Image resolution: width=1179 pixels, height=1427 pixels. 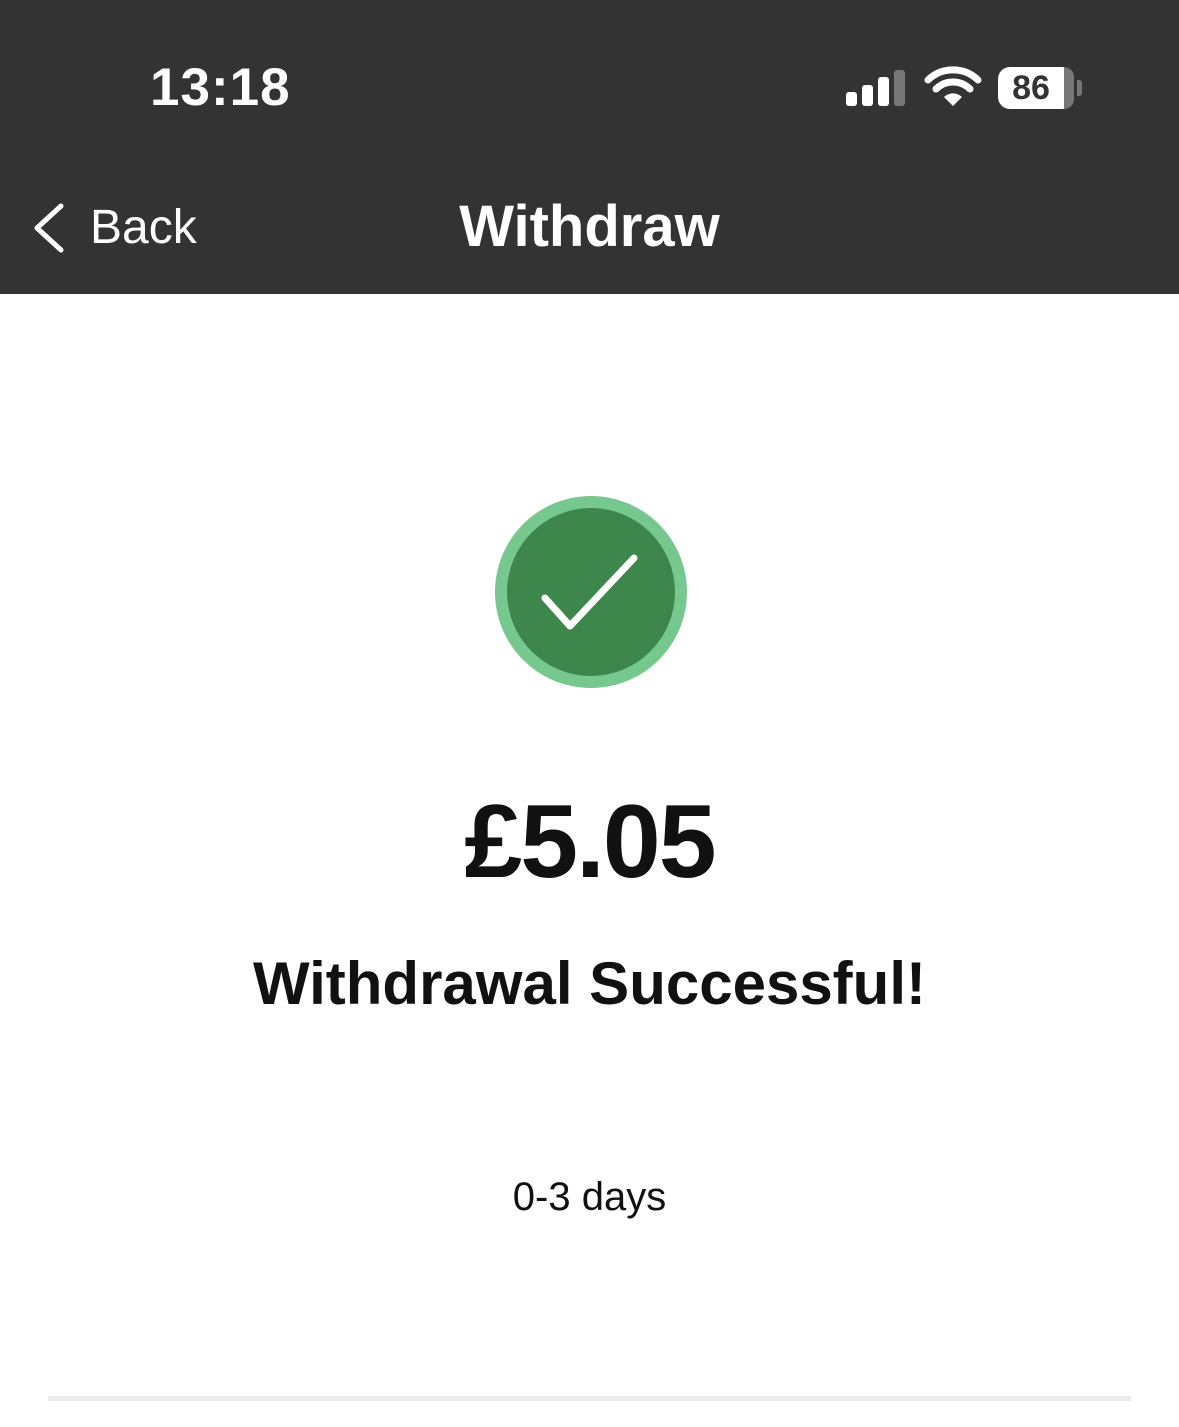 I want to click on withdrawal-amount: £5.05, so click(x=590, y=842).